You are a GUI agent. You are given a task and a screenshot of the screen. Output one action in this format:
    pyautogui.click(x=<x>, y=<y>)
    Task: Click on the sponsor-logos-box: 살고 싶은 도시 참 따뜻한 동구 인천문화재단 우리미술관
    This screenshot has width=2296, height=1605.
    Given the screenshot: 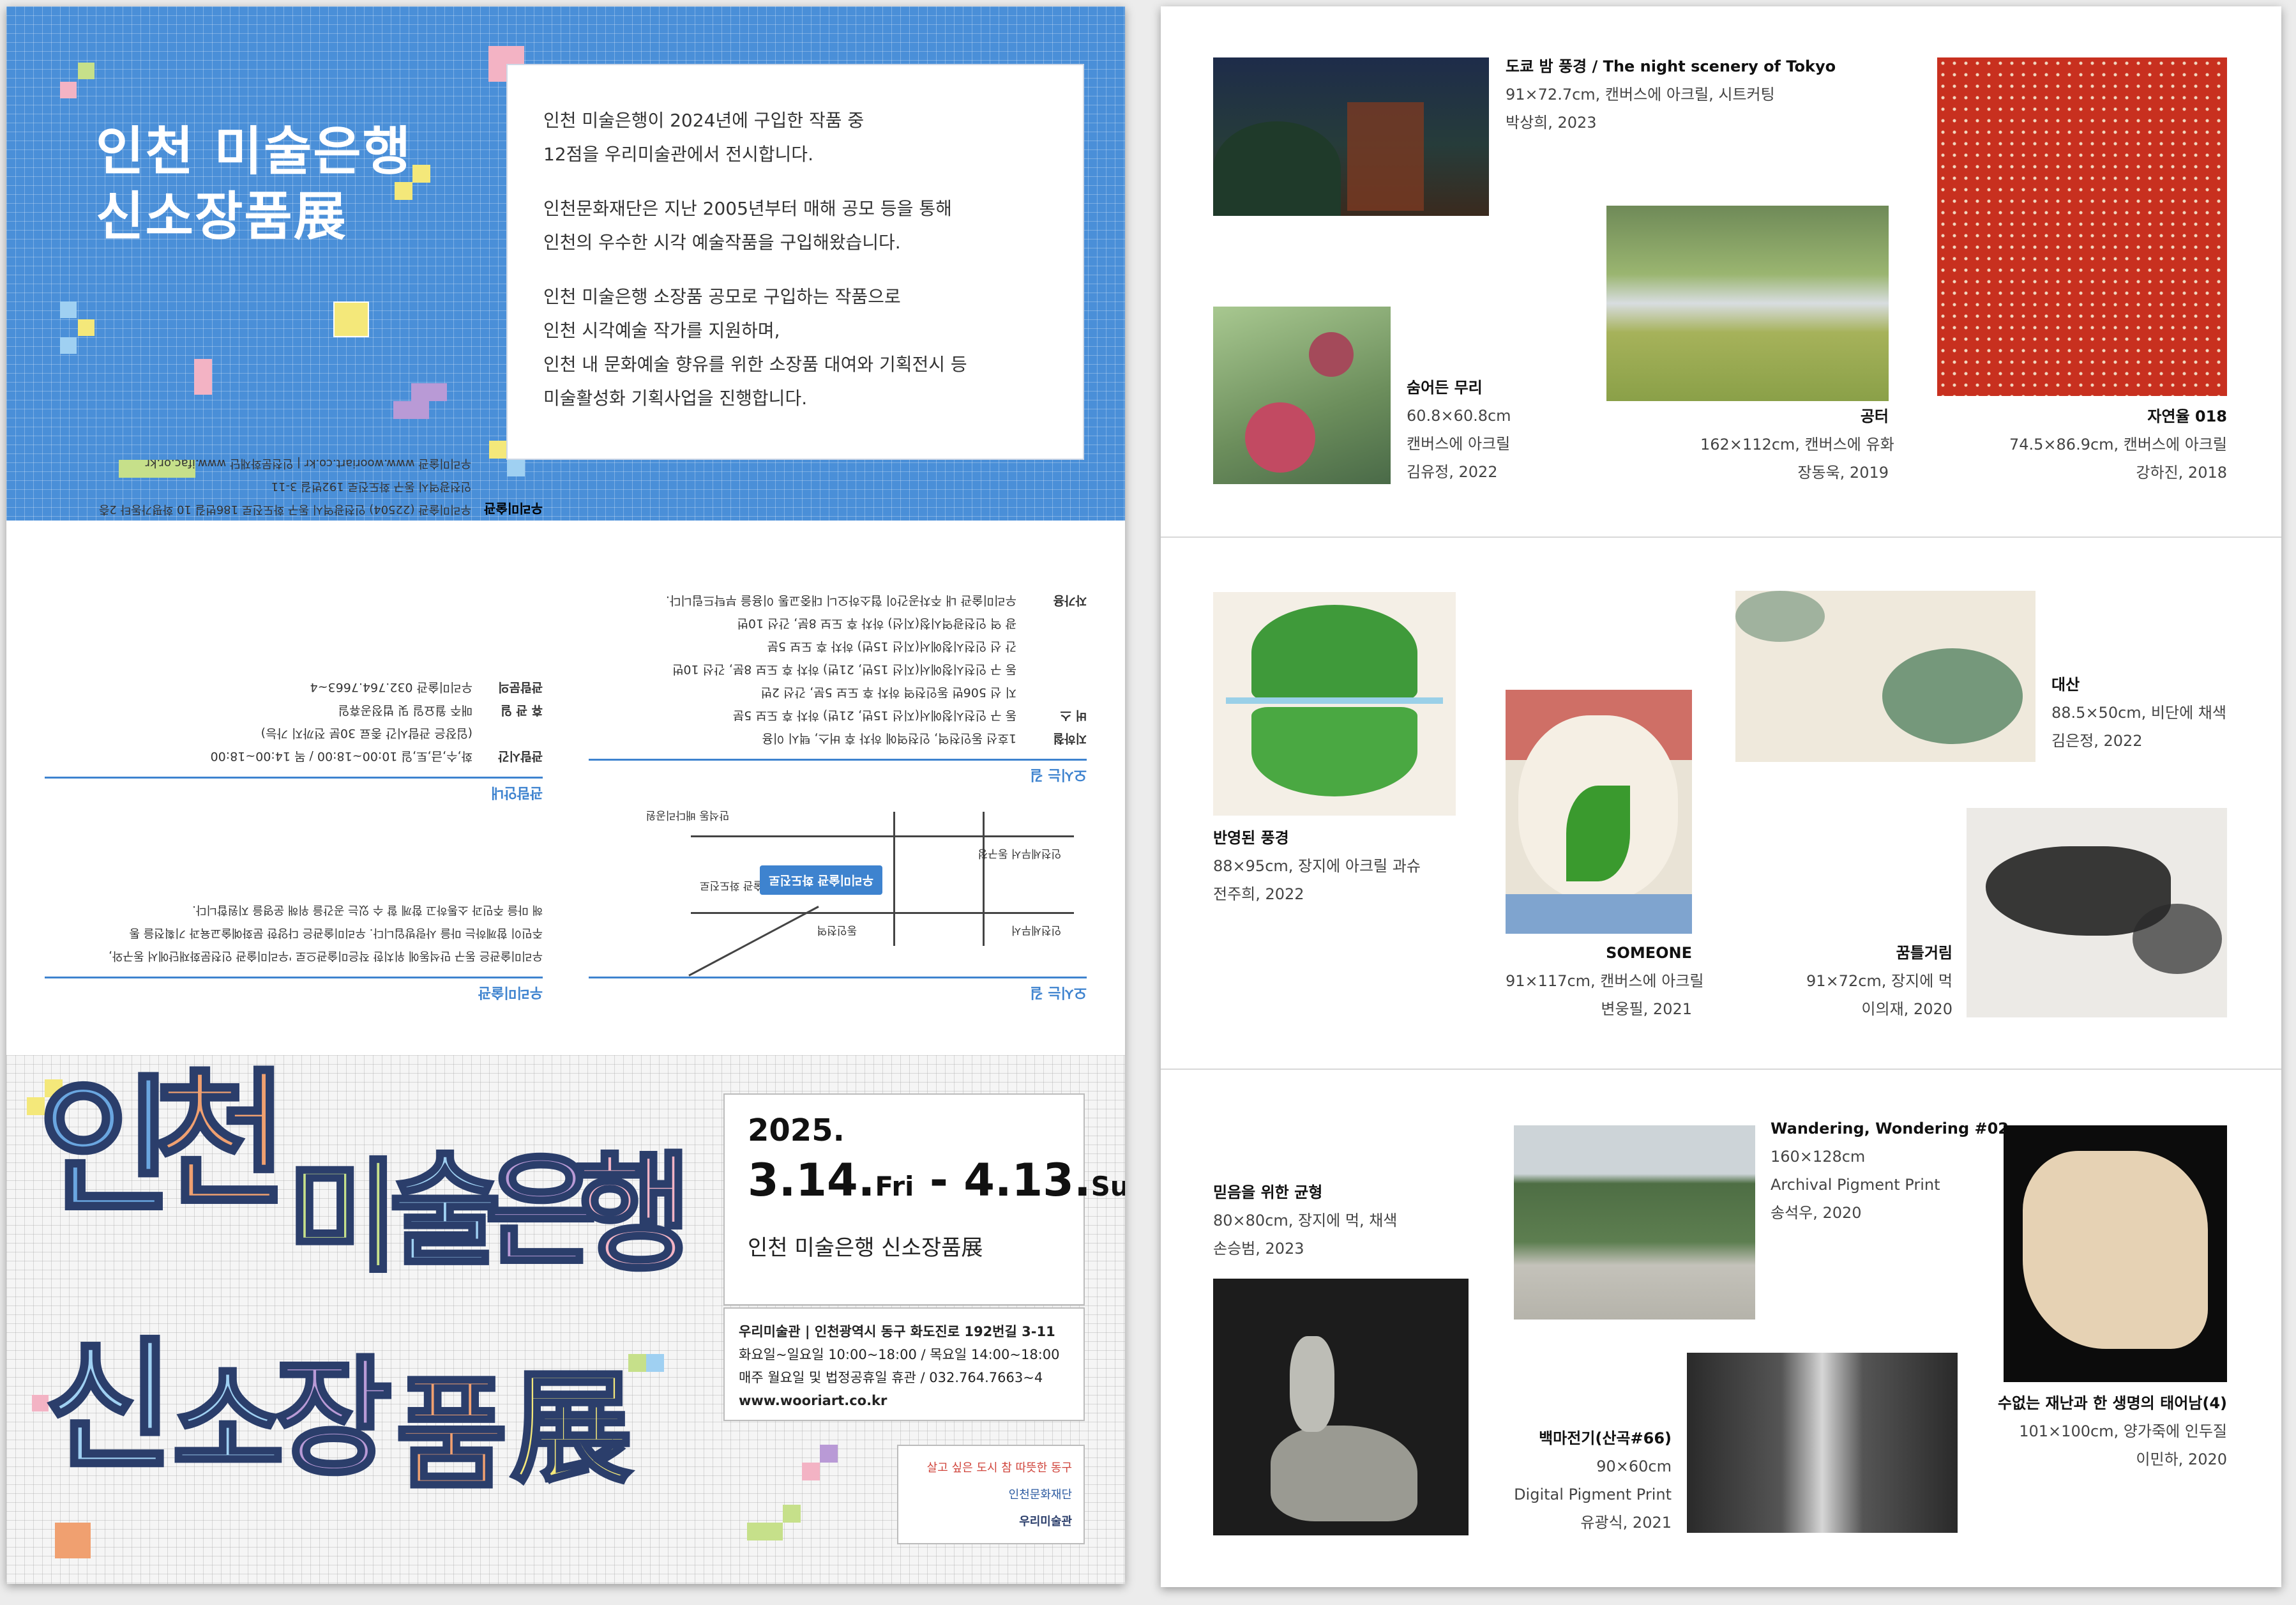 What is the action you would take?
    pyautogui.click(x=991, y=1494)
    